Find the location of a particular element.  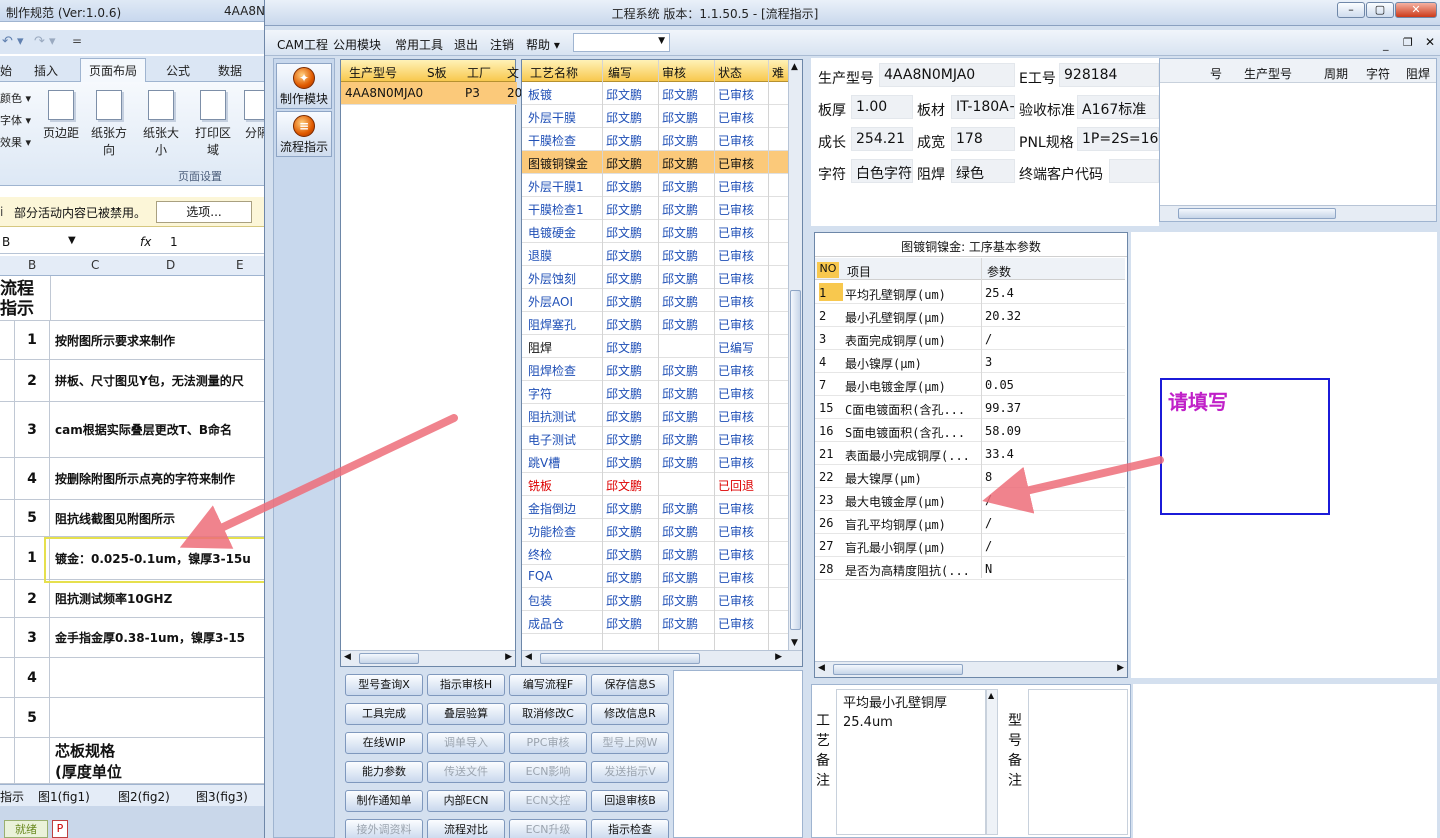

arrow-to-excel is located at coordinates (318, 481).